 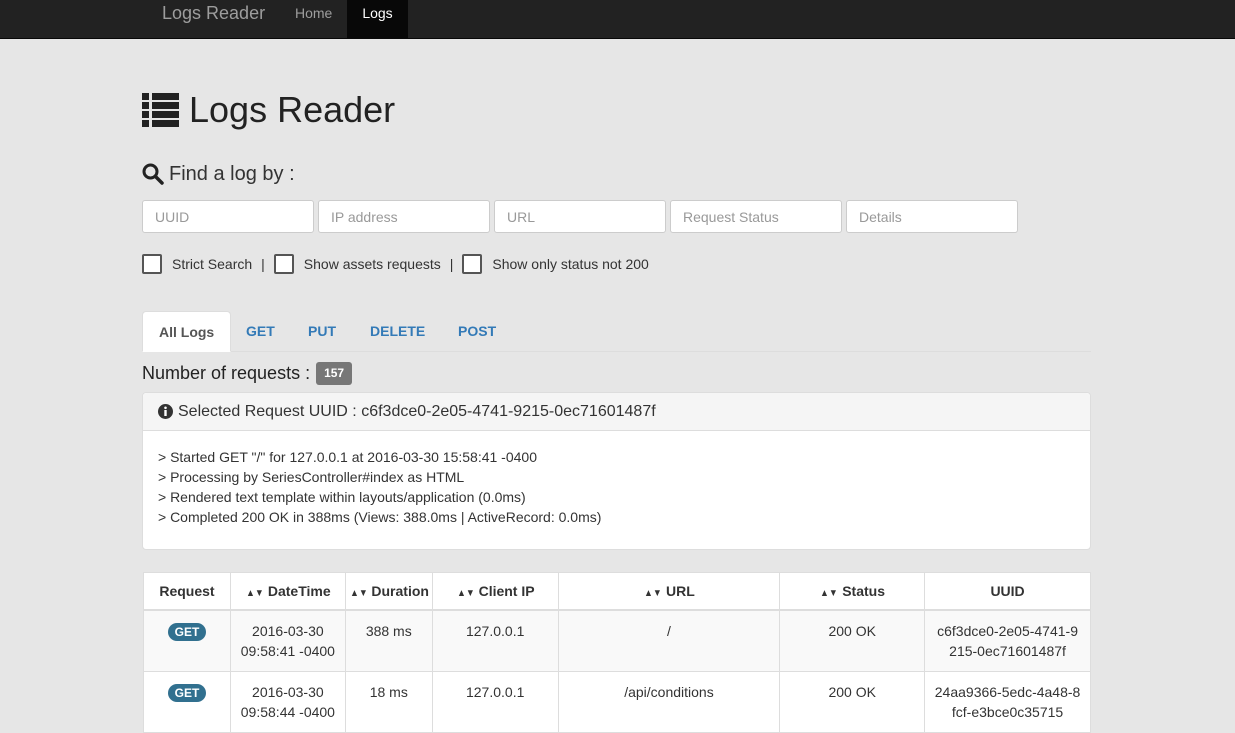 I want to click on tab-put: PUT, so click(x=322, y=331).